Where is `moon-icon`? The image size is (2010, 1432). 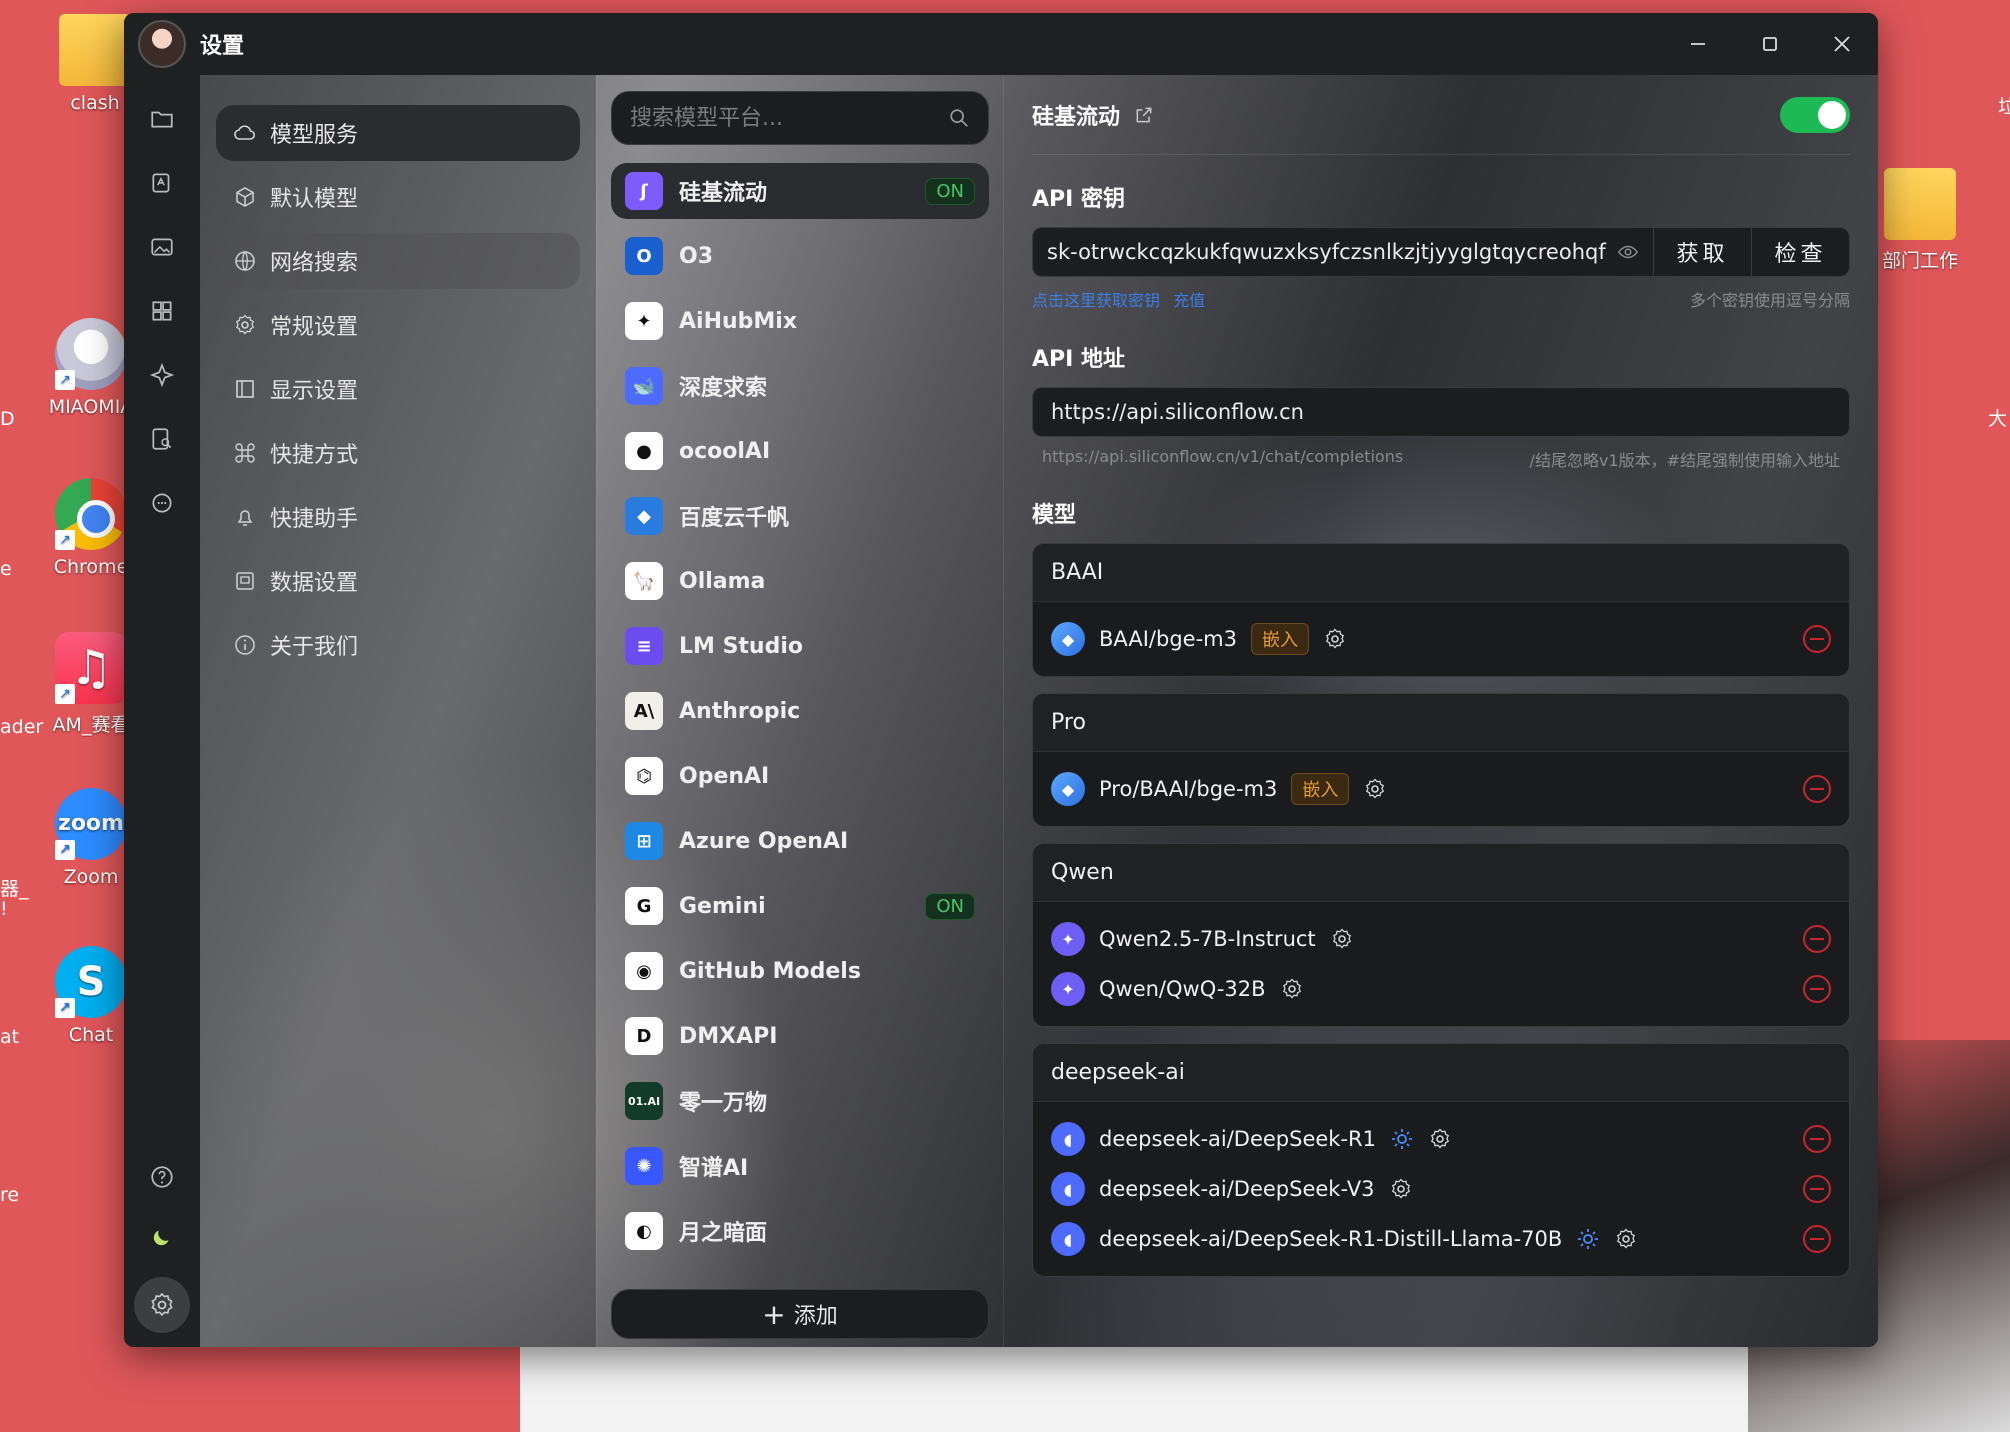 moon-icon is located at coordinates (162, 1237).